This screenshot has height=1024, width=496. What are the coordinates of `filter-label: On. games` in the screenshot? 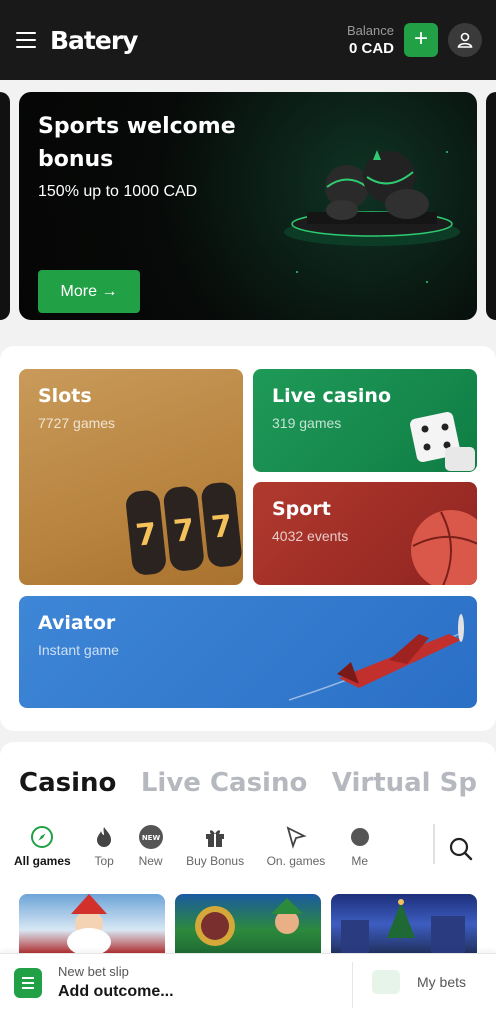 It's located at (296, 861).